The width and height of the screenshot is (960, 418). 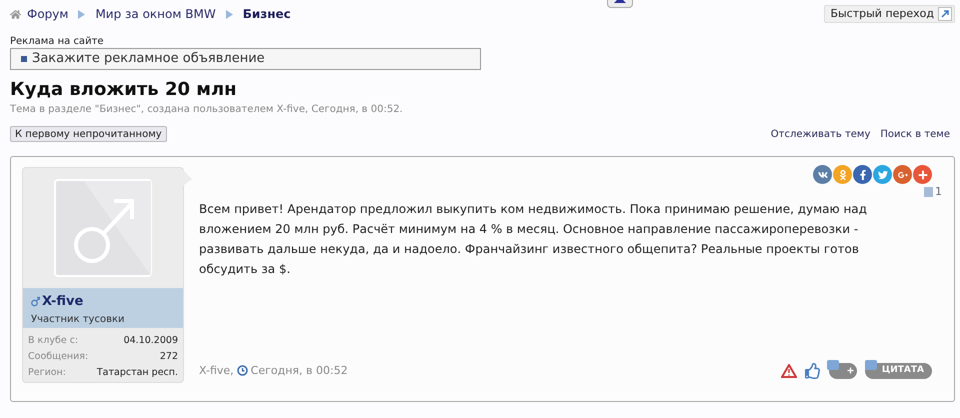 What do you see at coordinates (63, 302) in the screenshot?
I see `user-name: X-five` at bounding box center [63, 302].